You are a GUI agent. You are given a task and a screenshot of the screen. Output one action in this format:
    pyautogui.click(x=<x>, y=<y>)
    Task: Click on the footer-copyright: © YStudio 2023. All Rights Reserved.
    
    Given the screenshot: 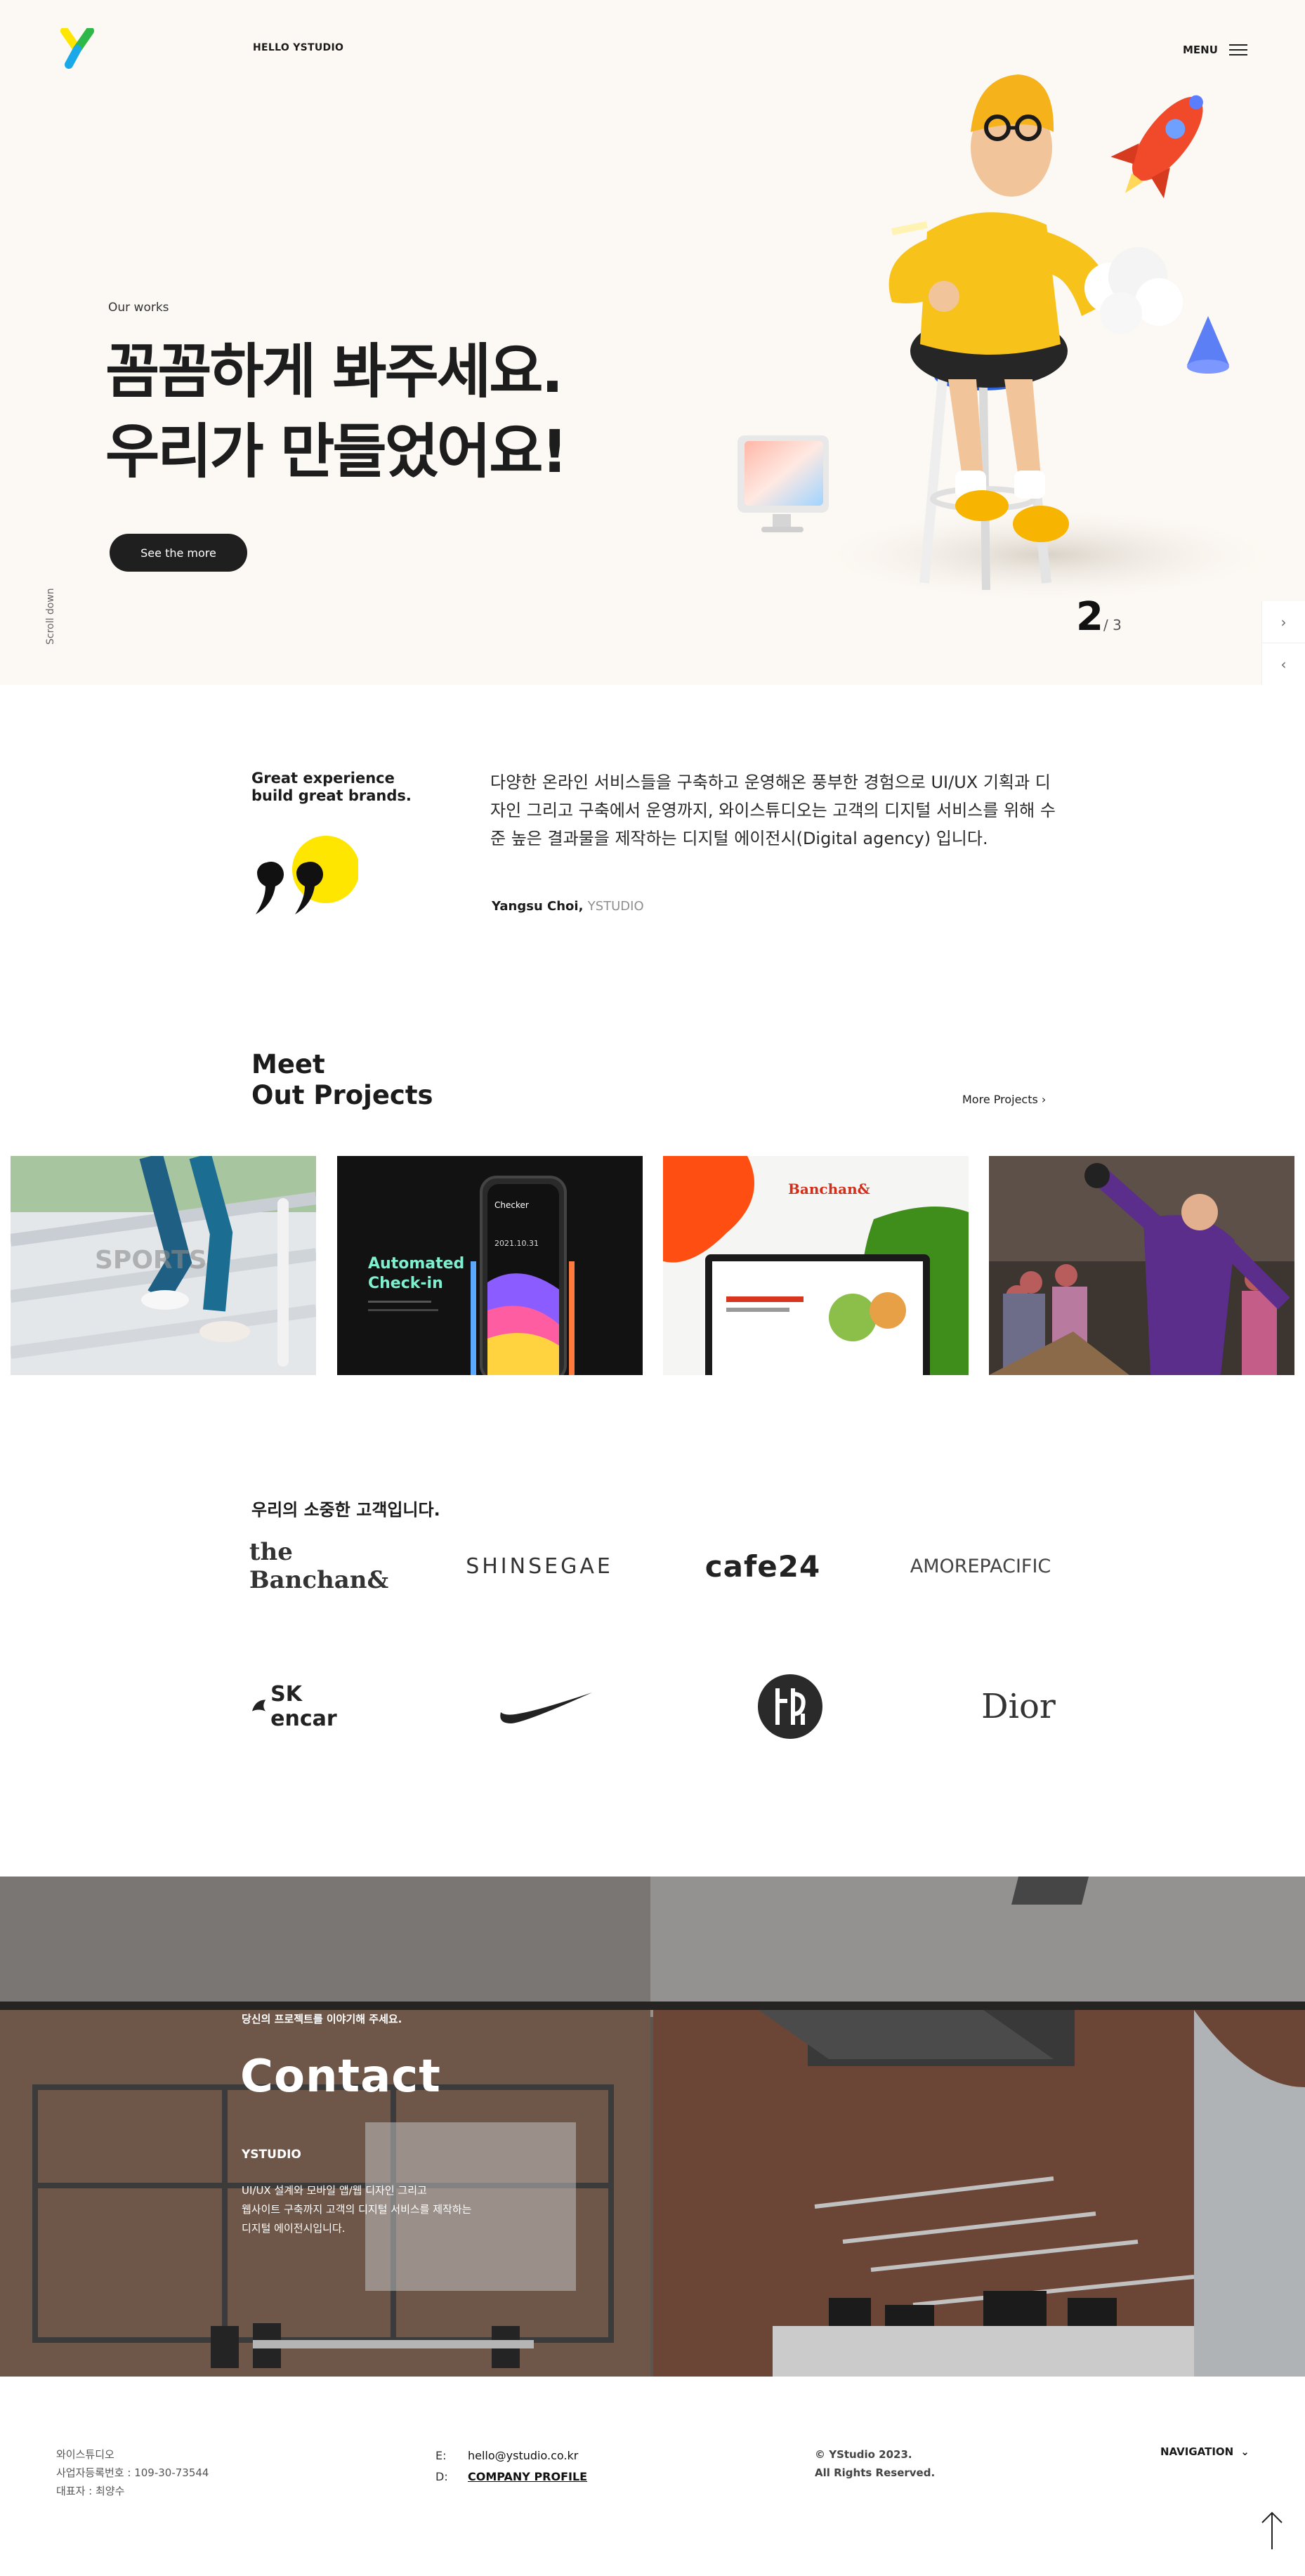 What is the action you would take?
    pyautogui.click(x=875, y=2463)
    